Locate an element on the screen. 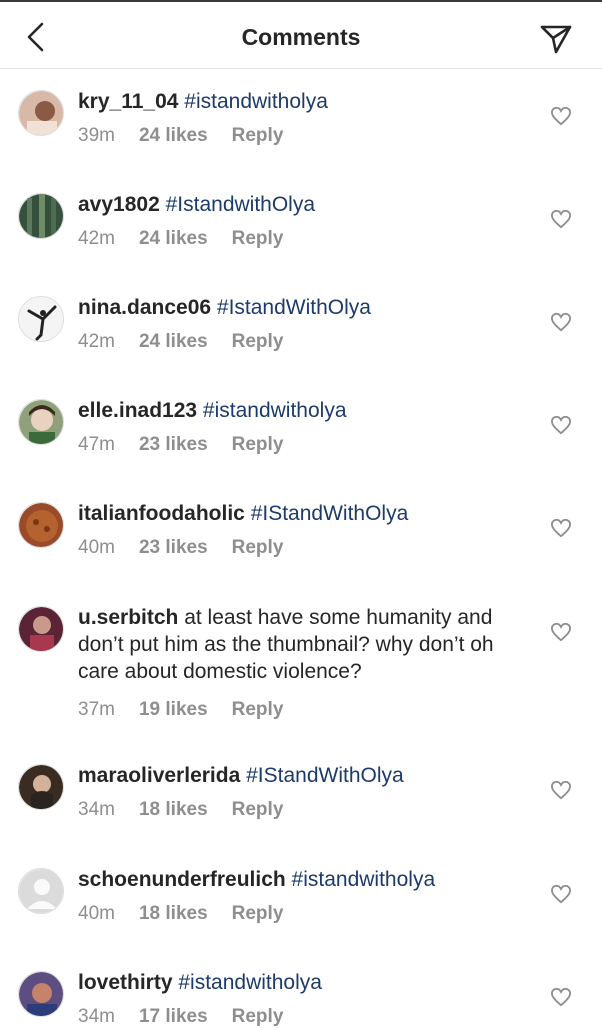 This screenshot has width=602, height=1028. comment-text: elle.inad123 #istandwitholya is located at coordinates (308, 410).